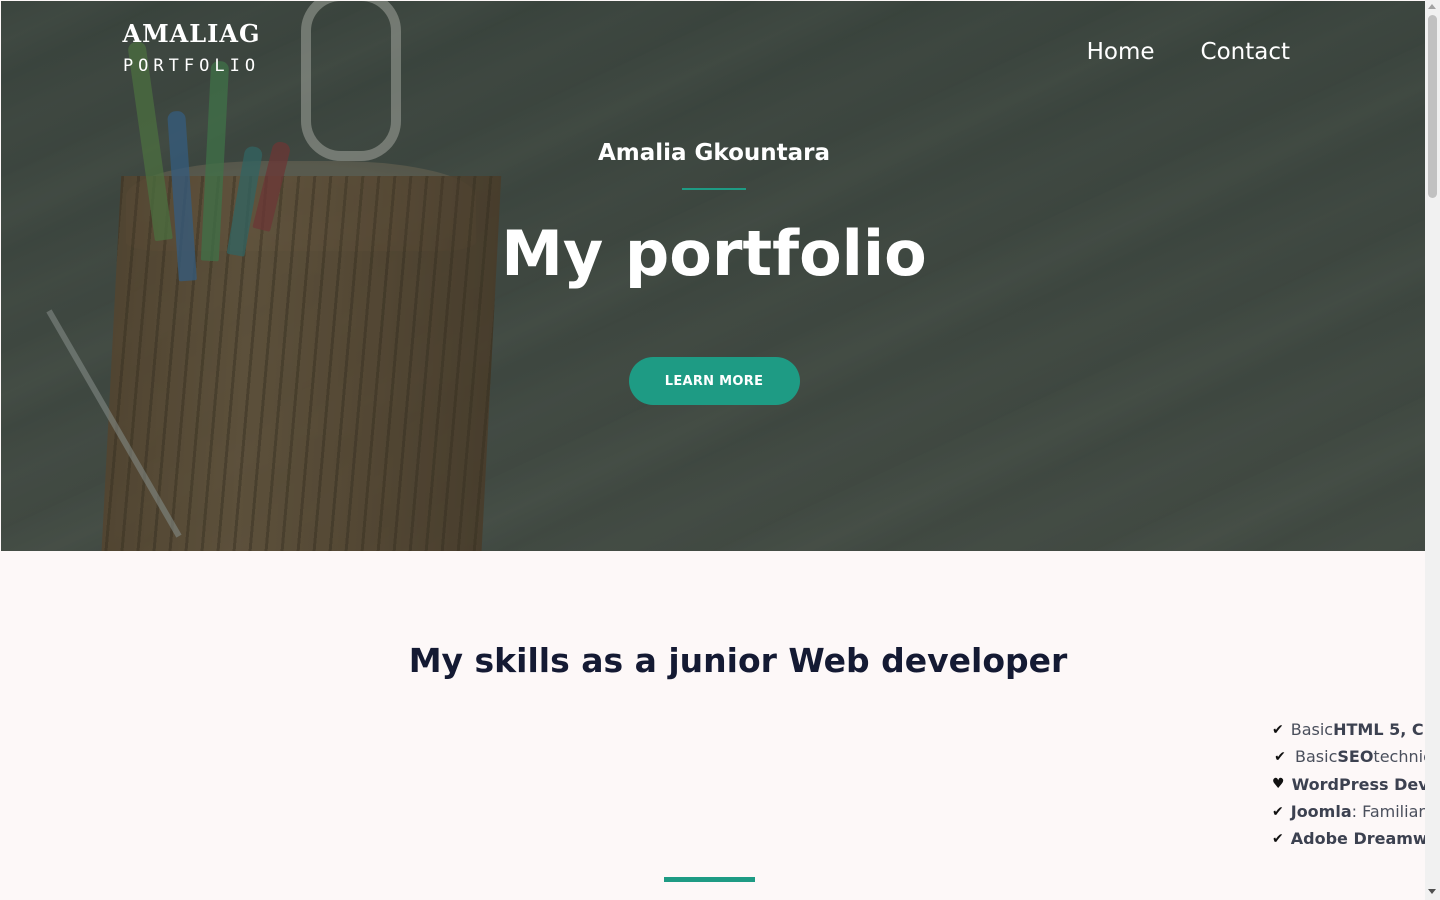 This screenshot has height=900, width=1440. Describe the element at coordinates (738, 661) in the screenshot. I see `skills-heading: My skills as a junior Web developer` at that location.